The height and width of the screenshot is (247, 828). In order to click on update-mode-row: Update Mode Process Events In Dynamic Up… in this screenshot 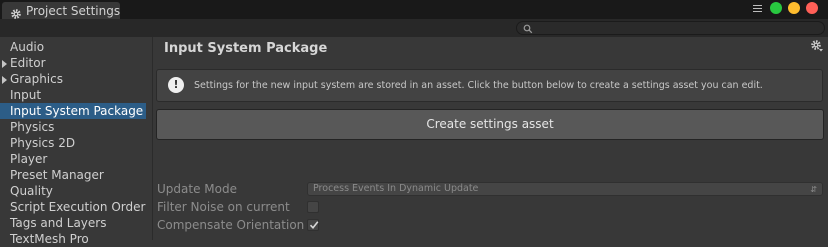, I will do `click(490, 189)`.